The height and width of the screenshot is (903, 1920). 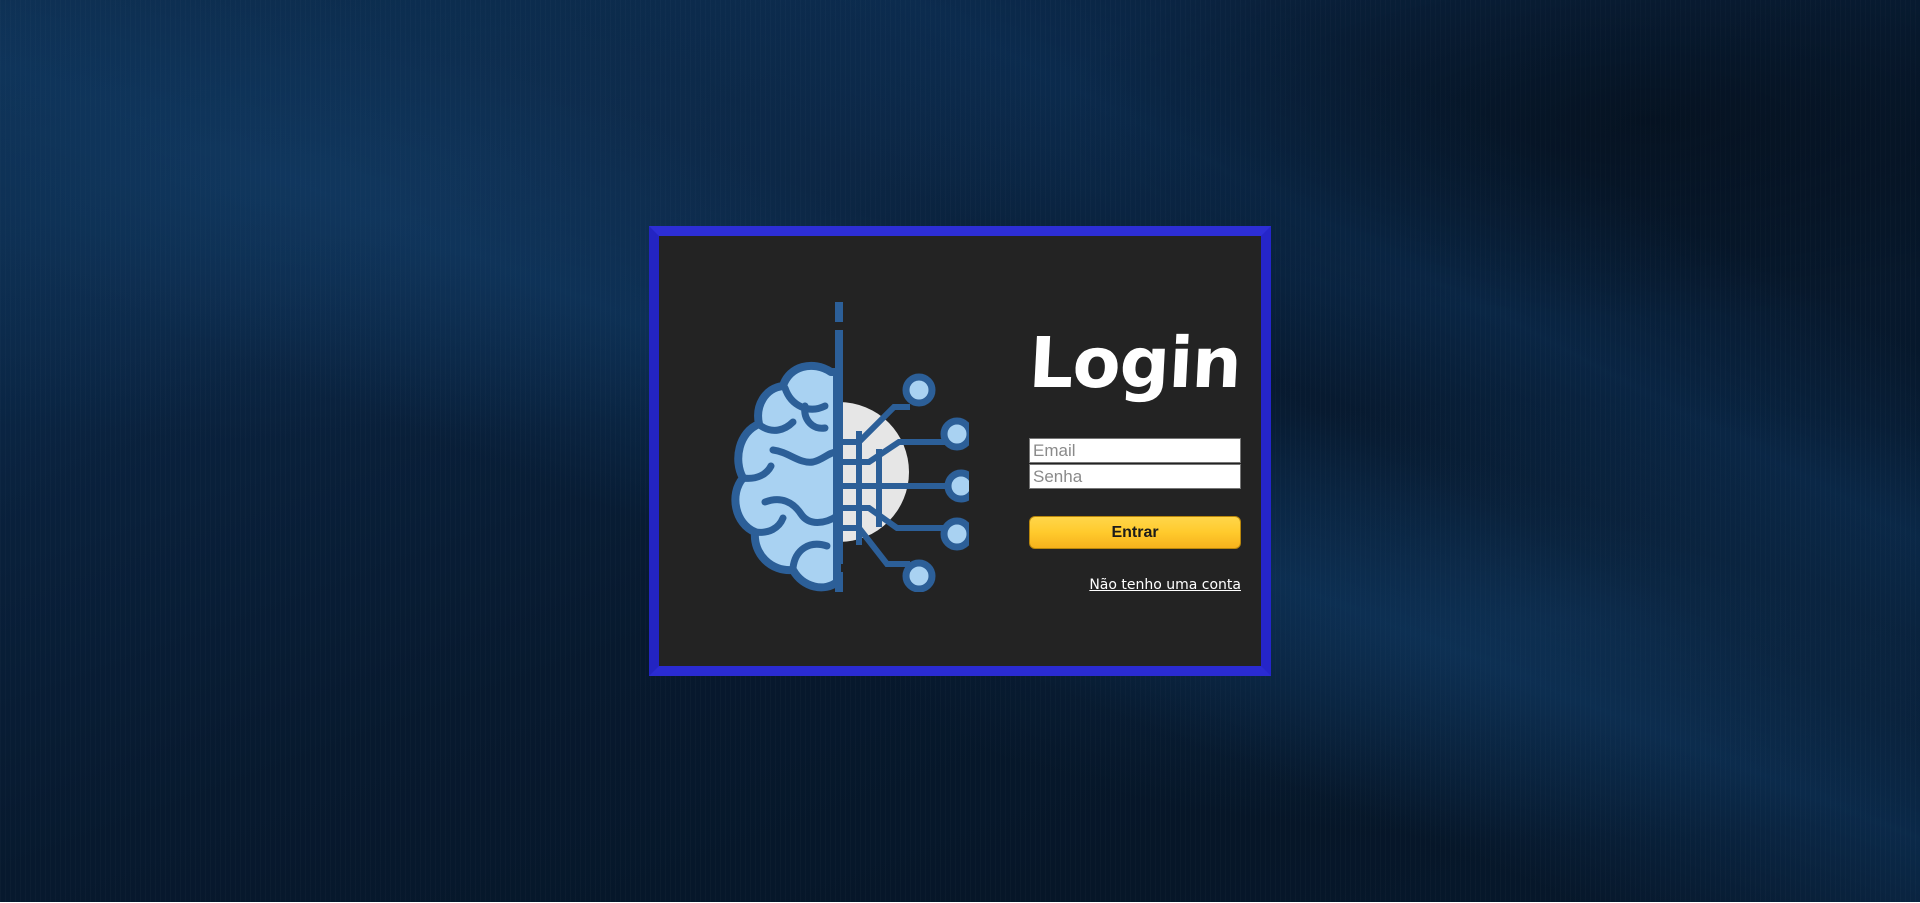 What do you see at coordinates (1135, 585) in the screenshot?
I see `signup-link: Não tenho uma conta` at bounding box center [1135, 585].